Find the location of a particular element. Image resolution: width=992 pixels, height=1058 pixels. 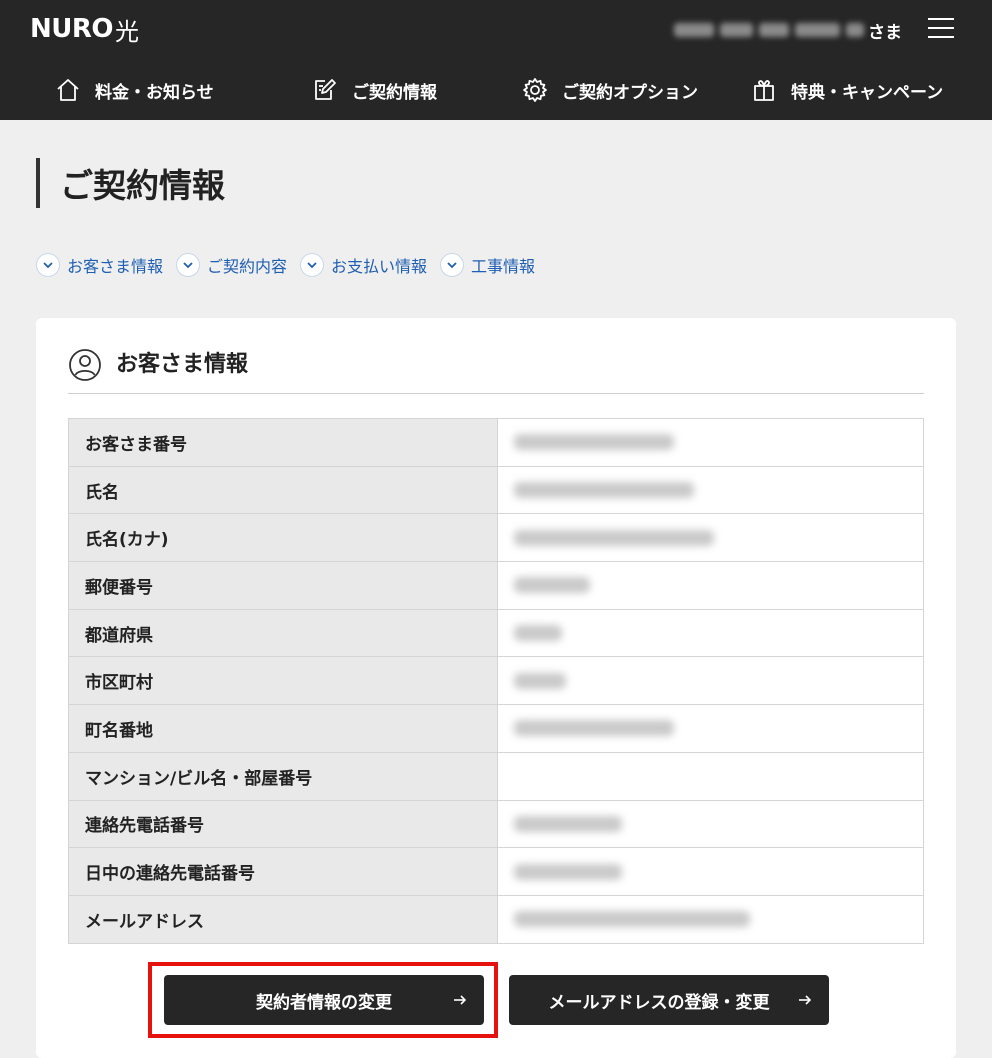

row-label: 氏名(カナ) is located at coordinates (283, 538).